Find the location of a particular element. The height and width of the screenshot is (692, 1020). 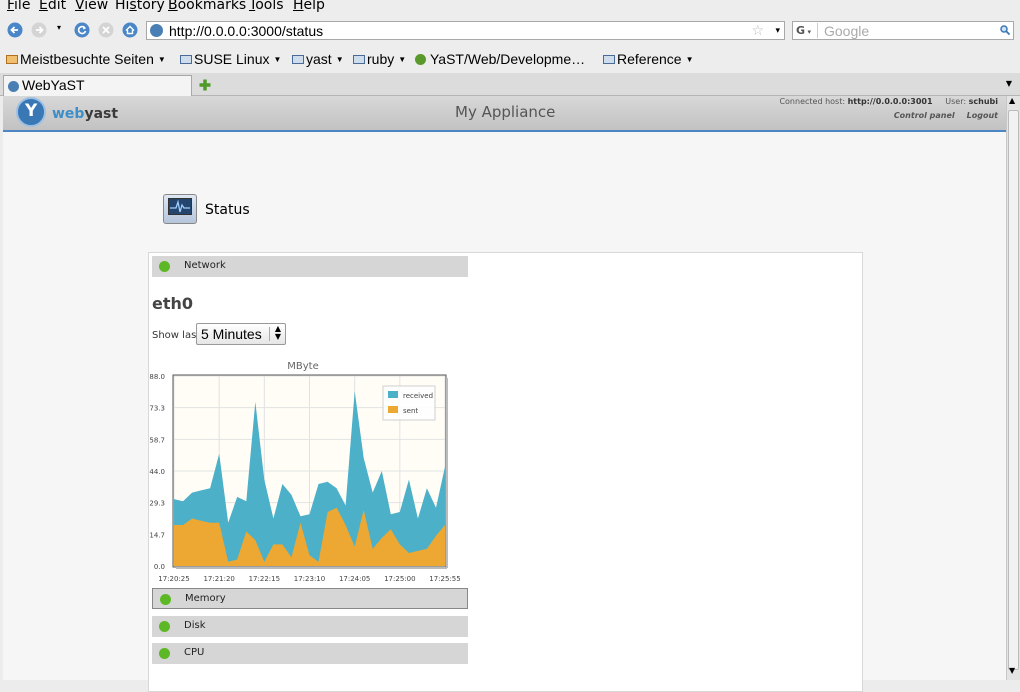

page-scrollbar: ▲ ▼ is located at coordinates (1013, 388).